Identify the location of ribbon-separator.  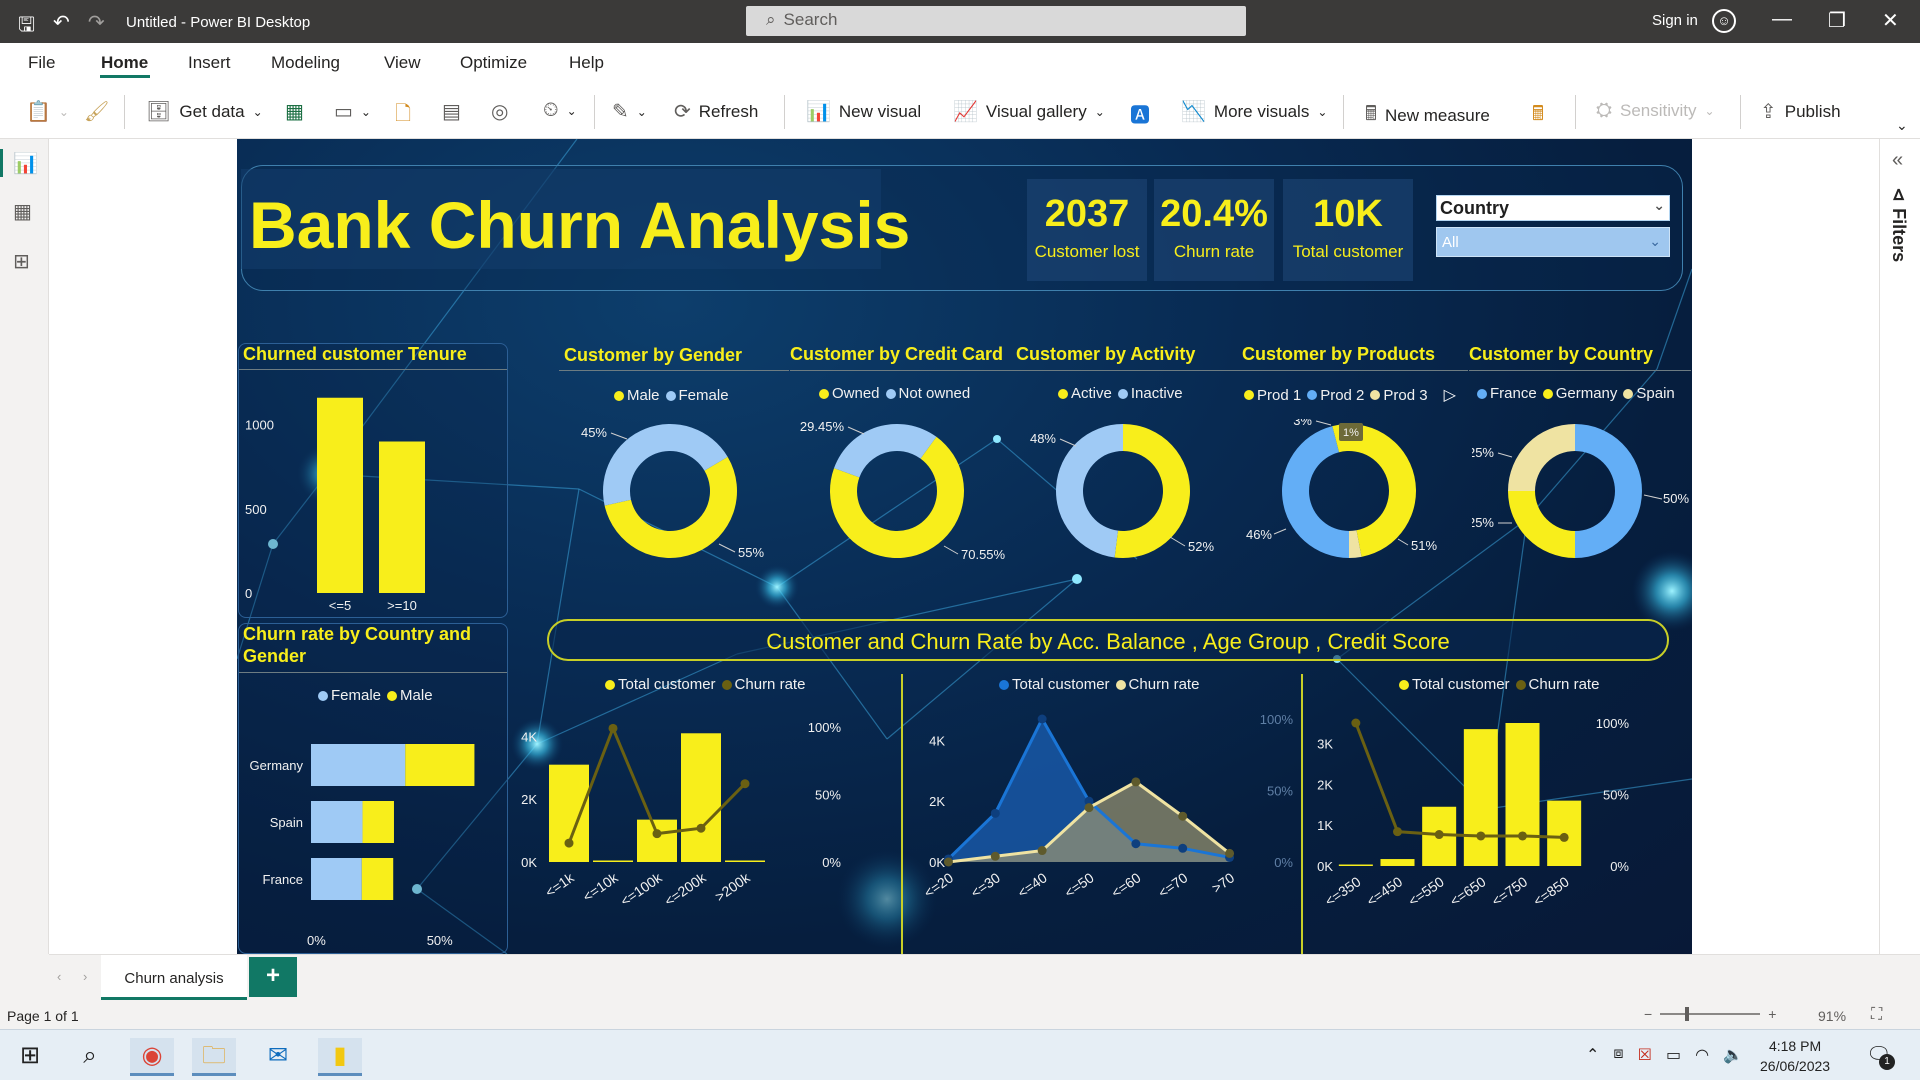
(124, 112).